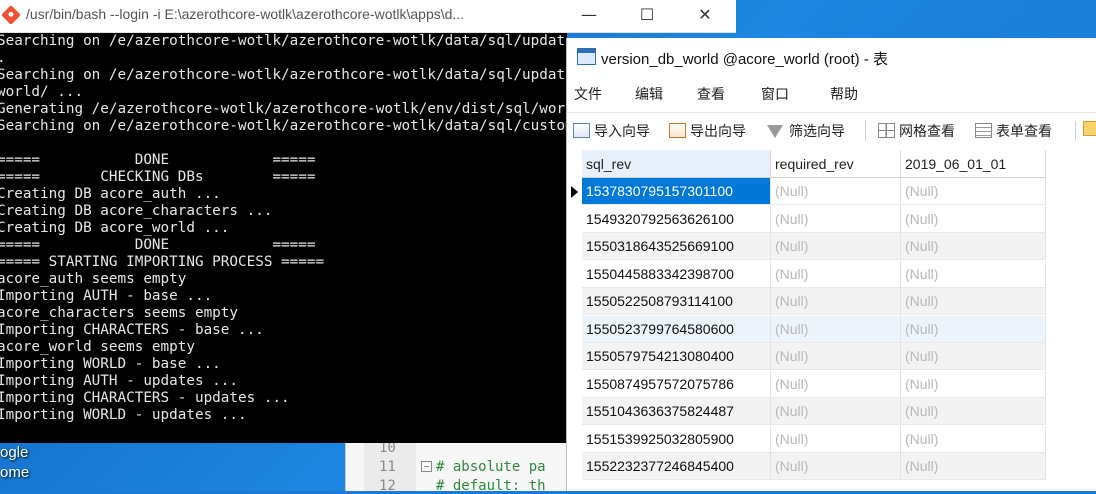 This screenshot has height=494, width=1096. I want to click on table-row: 1550445883342398700 (Null) (Null), so click(814, 274).